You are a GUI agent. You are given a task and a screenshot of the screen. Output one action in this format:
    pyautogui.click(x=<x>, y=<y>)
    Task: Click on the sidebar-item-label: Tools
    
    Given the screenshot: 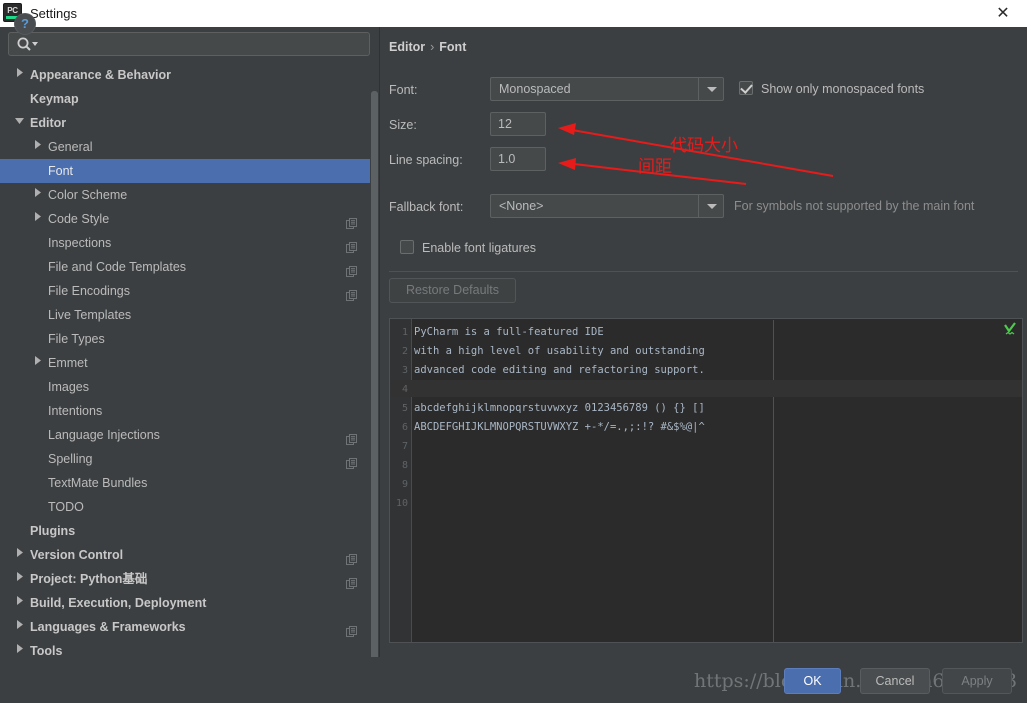 What is the action you would take?
    pyautogui.click(x=46, y=649)
    